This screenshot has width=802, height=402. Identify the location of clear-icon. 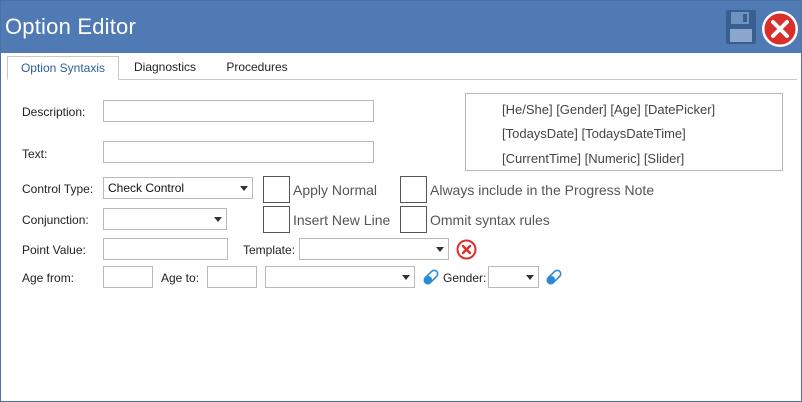
(466, 249).